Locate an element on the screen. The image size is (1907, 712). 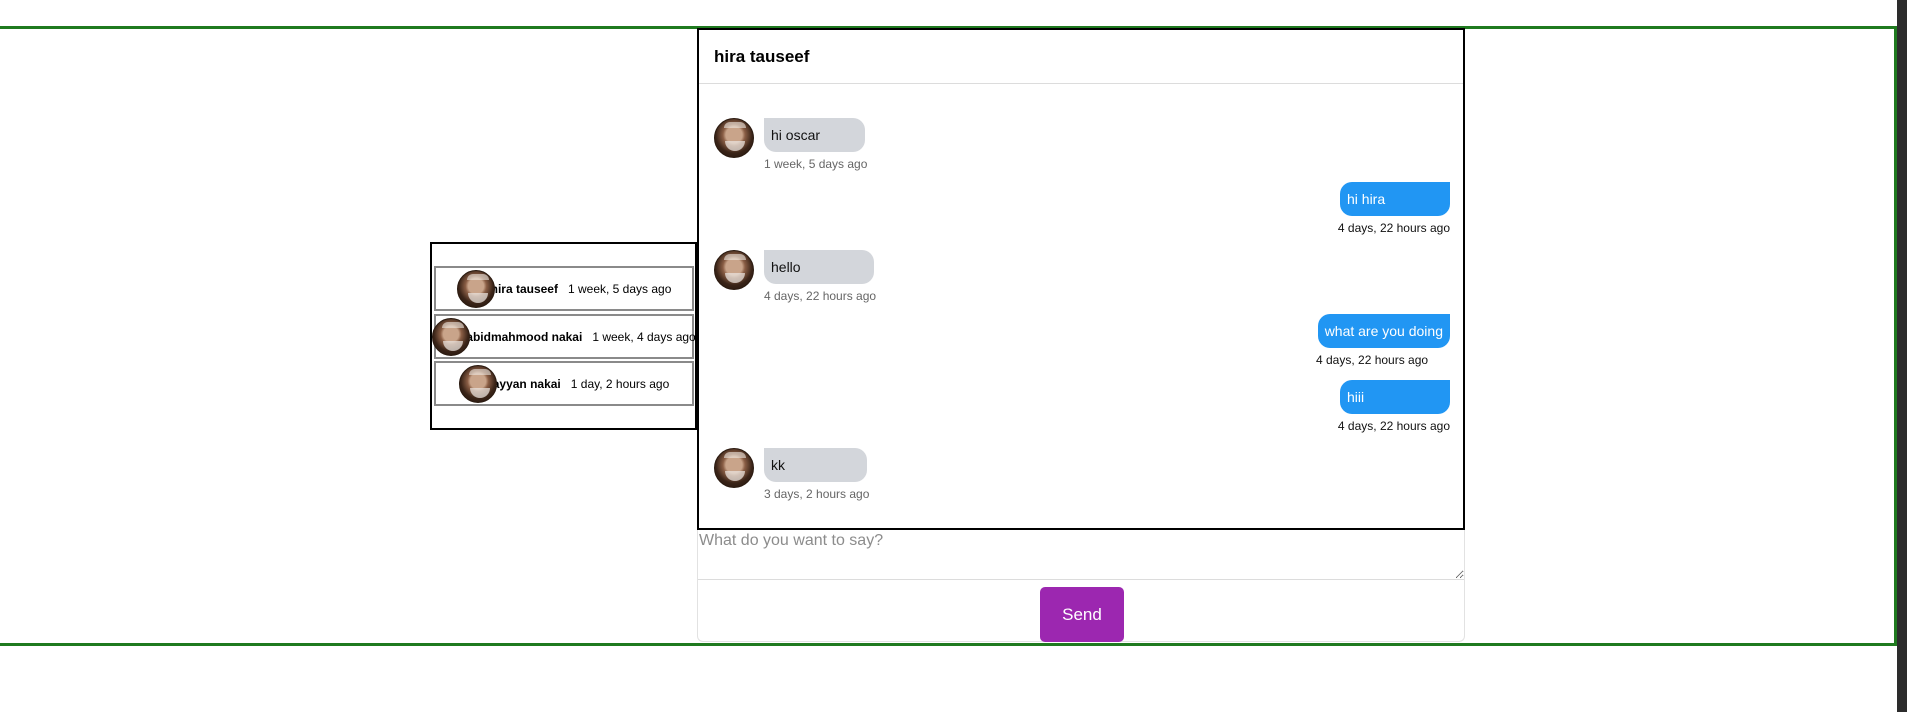
message-time: 1 week, 5 days ago is located at coordinates (816, 164).